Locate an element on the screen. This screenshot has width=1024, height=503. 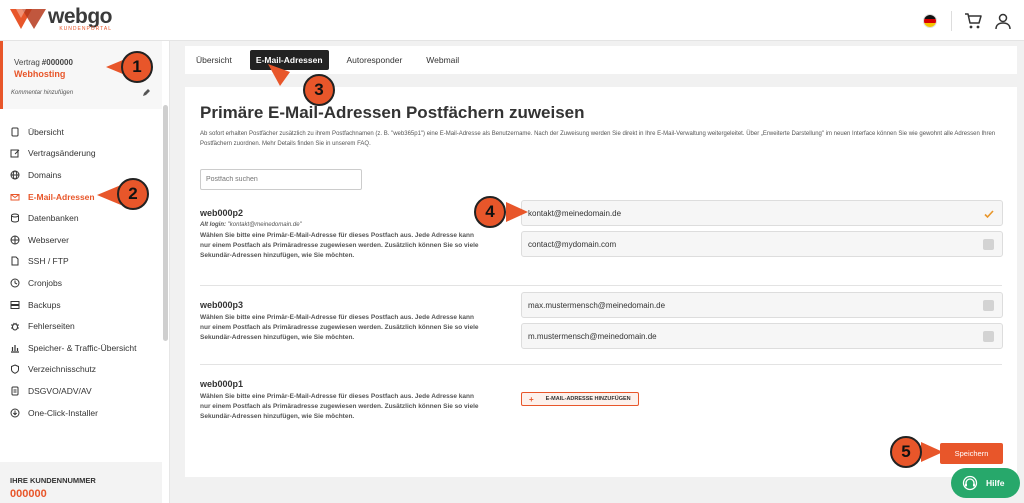
checkmark-icon is located at coordinates (989, 214).